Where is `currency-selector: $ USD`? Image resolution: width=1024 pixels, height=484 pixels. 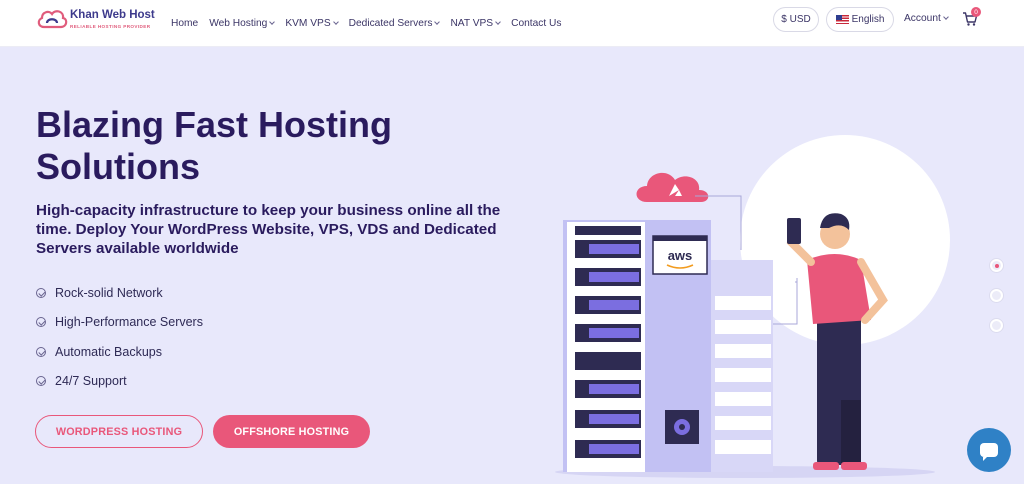 currency-selector: $ USD is located at coordinates (796, 19).